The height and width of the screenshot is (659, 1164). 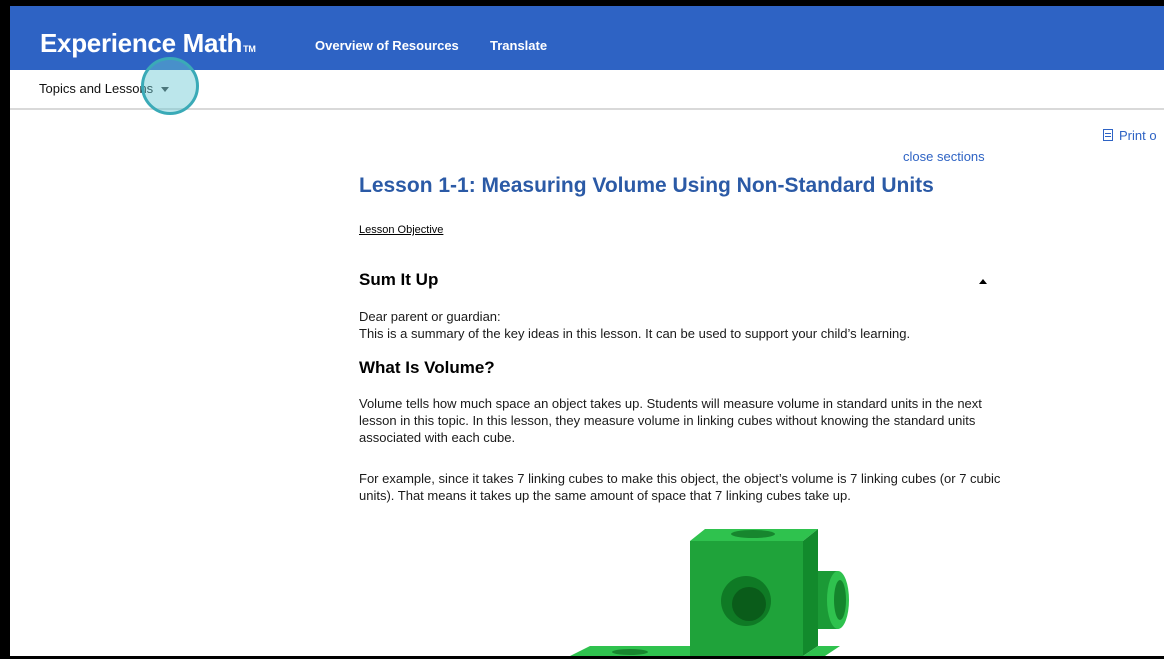 I want to click on print-label: Print o, so click(x=1138, y=135).